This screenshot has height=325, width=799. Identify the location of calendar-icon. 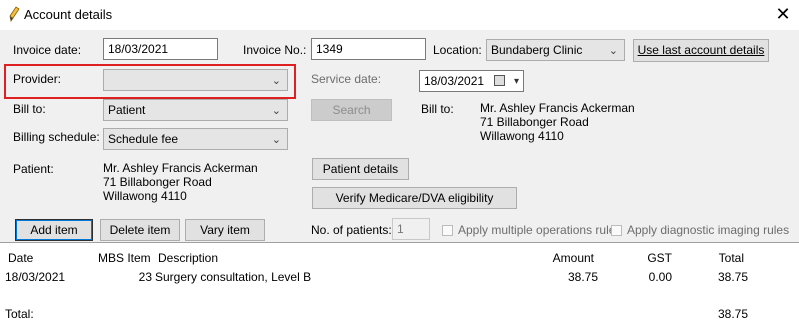
(499, 80).